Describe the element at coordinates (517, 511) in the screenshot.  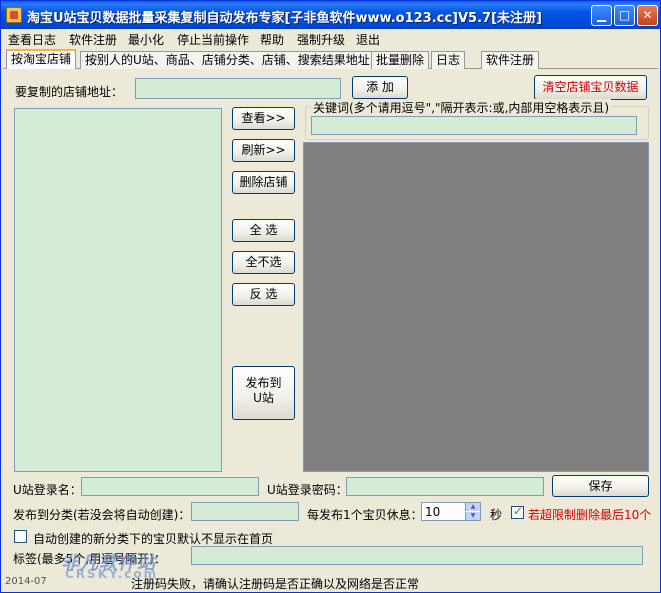
I see `limit-delete-checkbox` at that location.